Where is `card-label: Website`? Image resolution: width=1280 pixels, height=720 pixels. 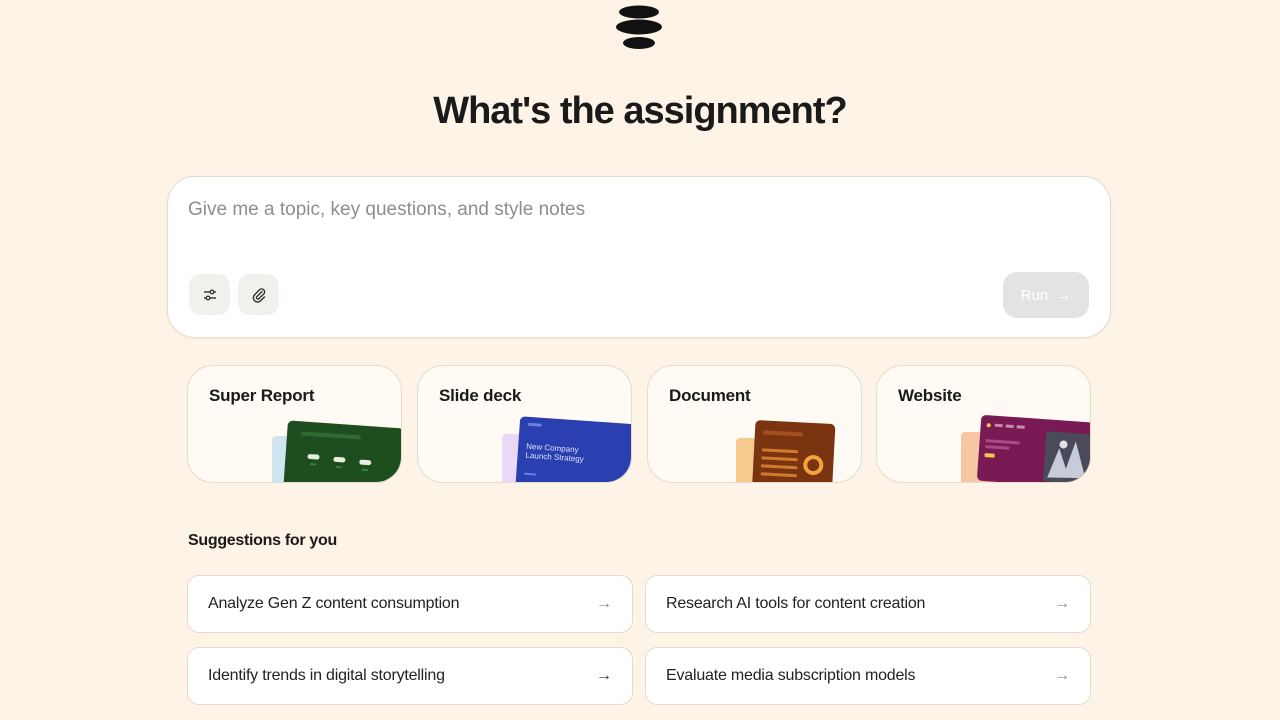 card-label: Website is located at coordinates (930, 395).